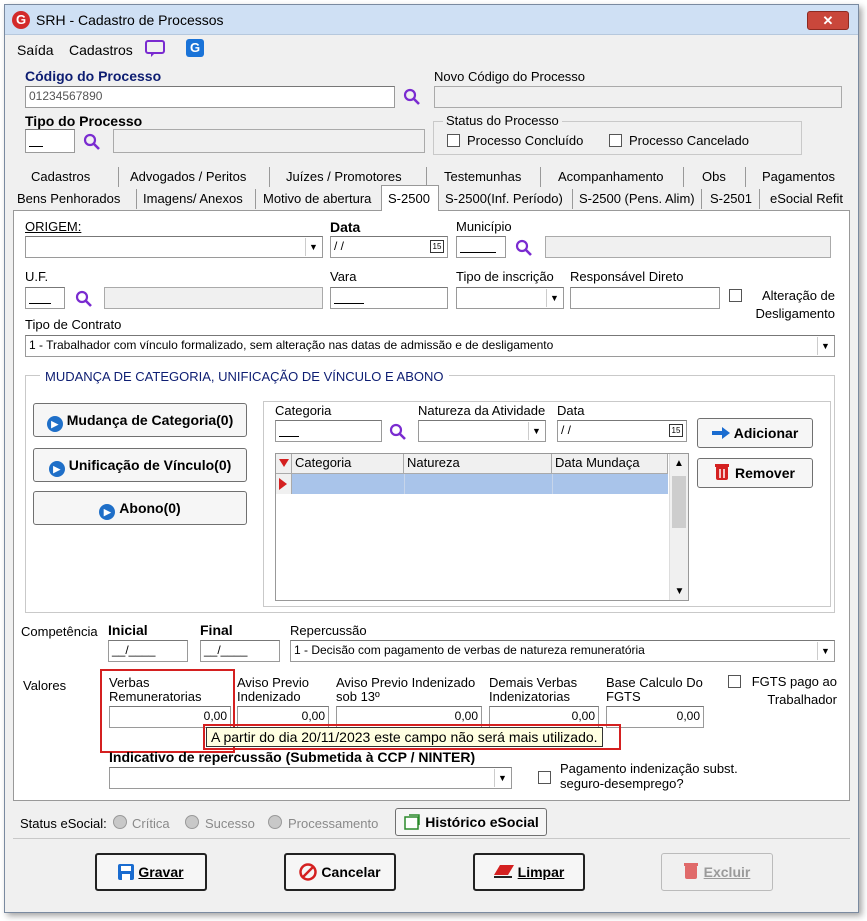  I want to click on tab-motivo: Motivo de abertura, so click(317, 198).